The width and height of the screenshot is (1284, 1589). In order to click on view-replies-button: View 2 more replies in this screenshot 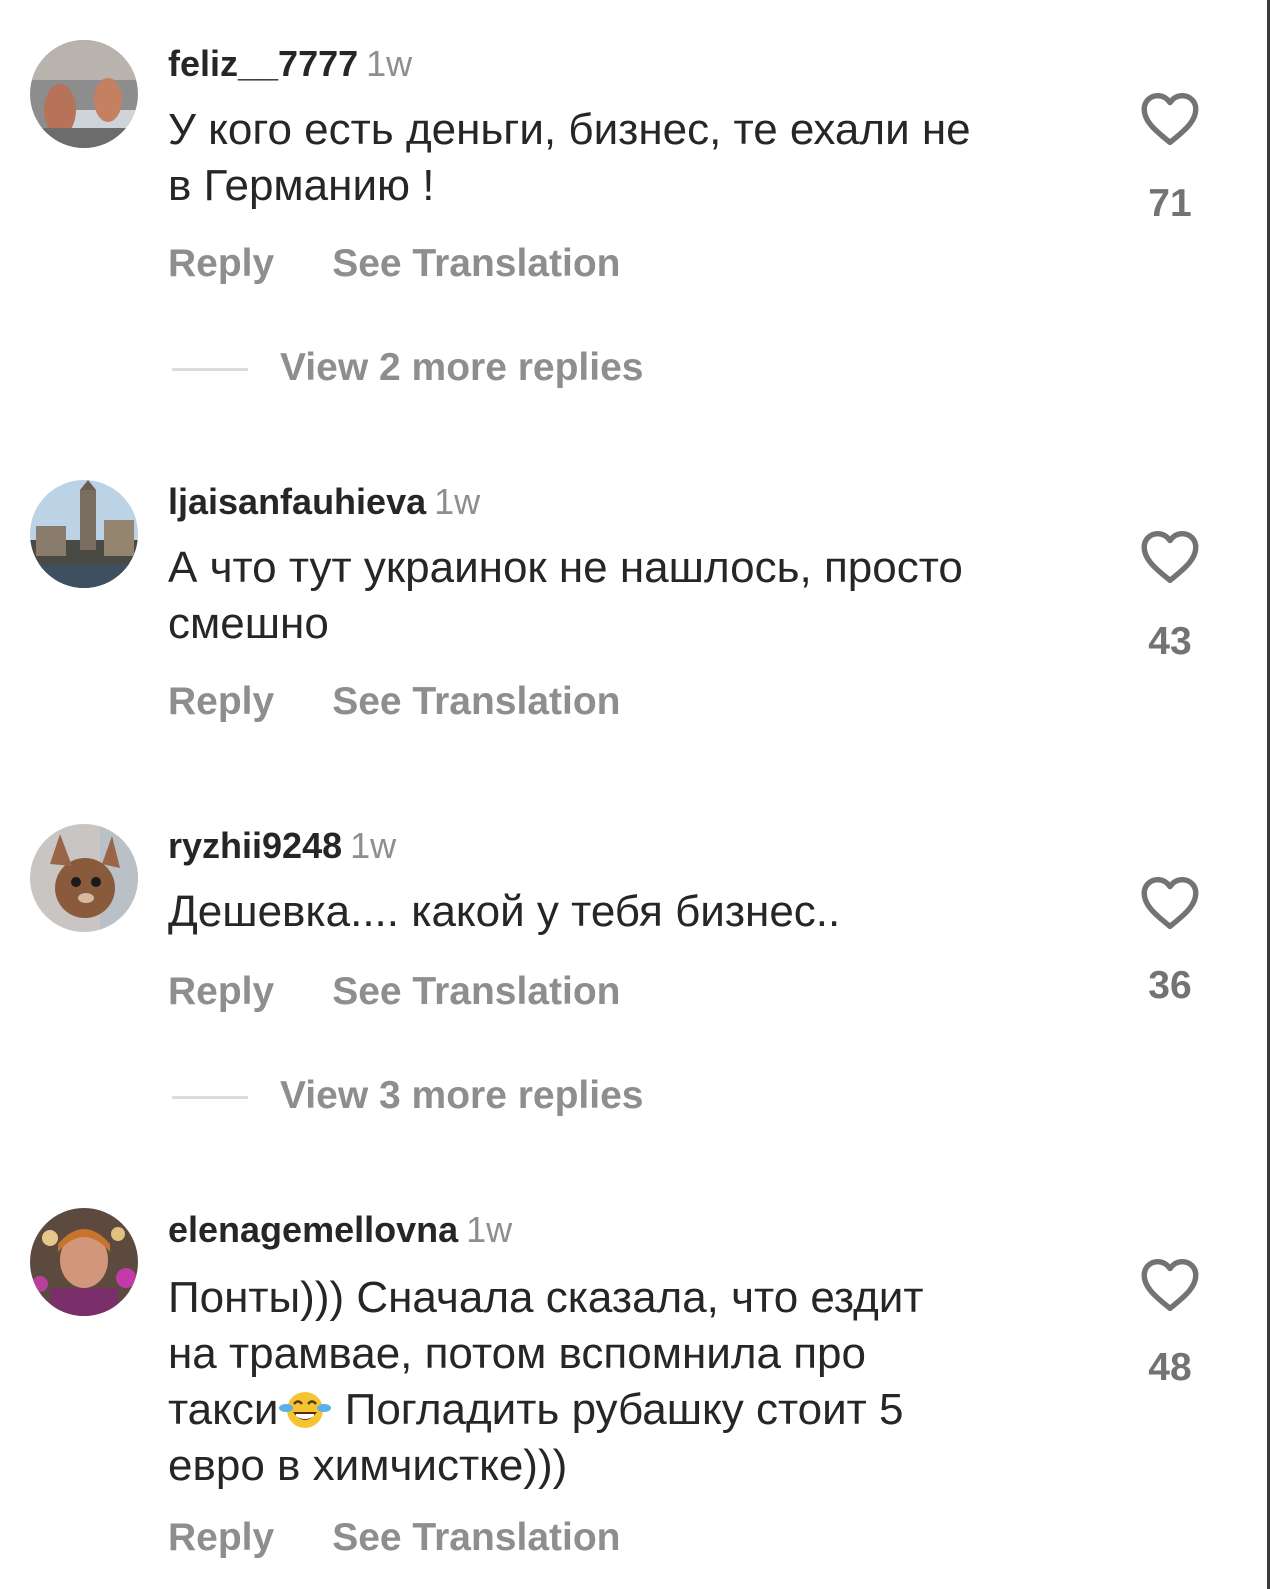, I will do `click(407, 368)`.